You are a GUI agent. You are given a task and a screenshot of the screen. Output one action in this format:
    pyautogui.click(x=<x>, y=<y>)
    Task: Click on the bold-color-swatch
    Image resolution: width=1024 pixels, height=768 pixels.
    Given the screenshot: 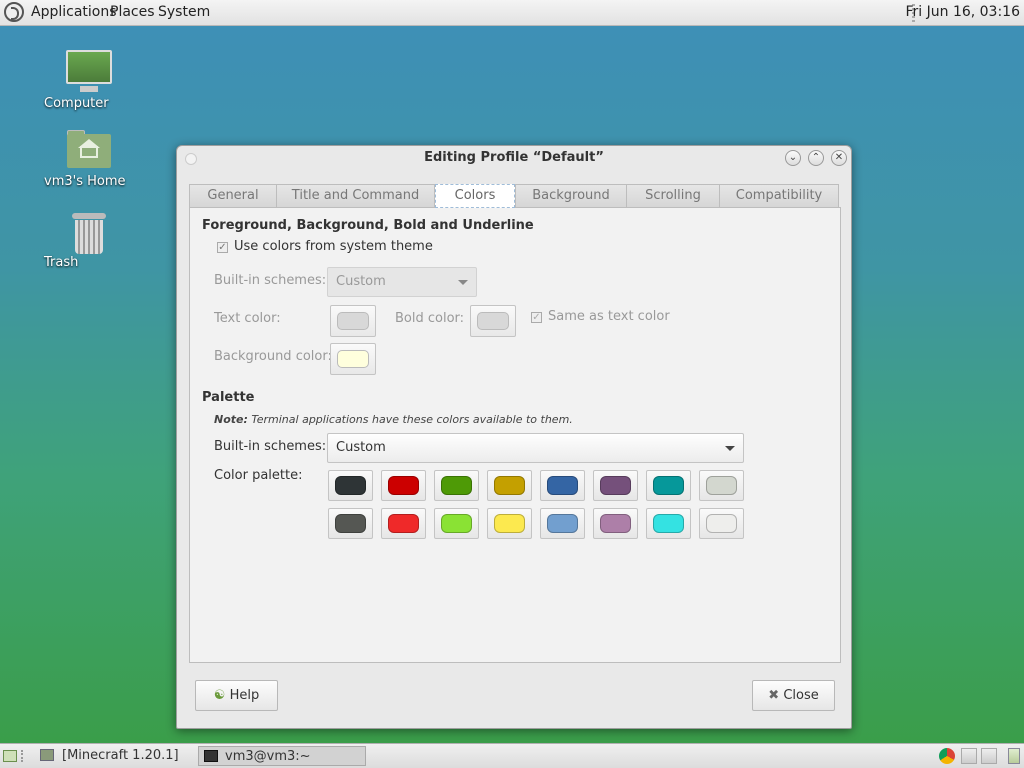 What is the action you would take?
    pyautogui.click(x=493, y=321)
    